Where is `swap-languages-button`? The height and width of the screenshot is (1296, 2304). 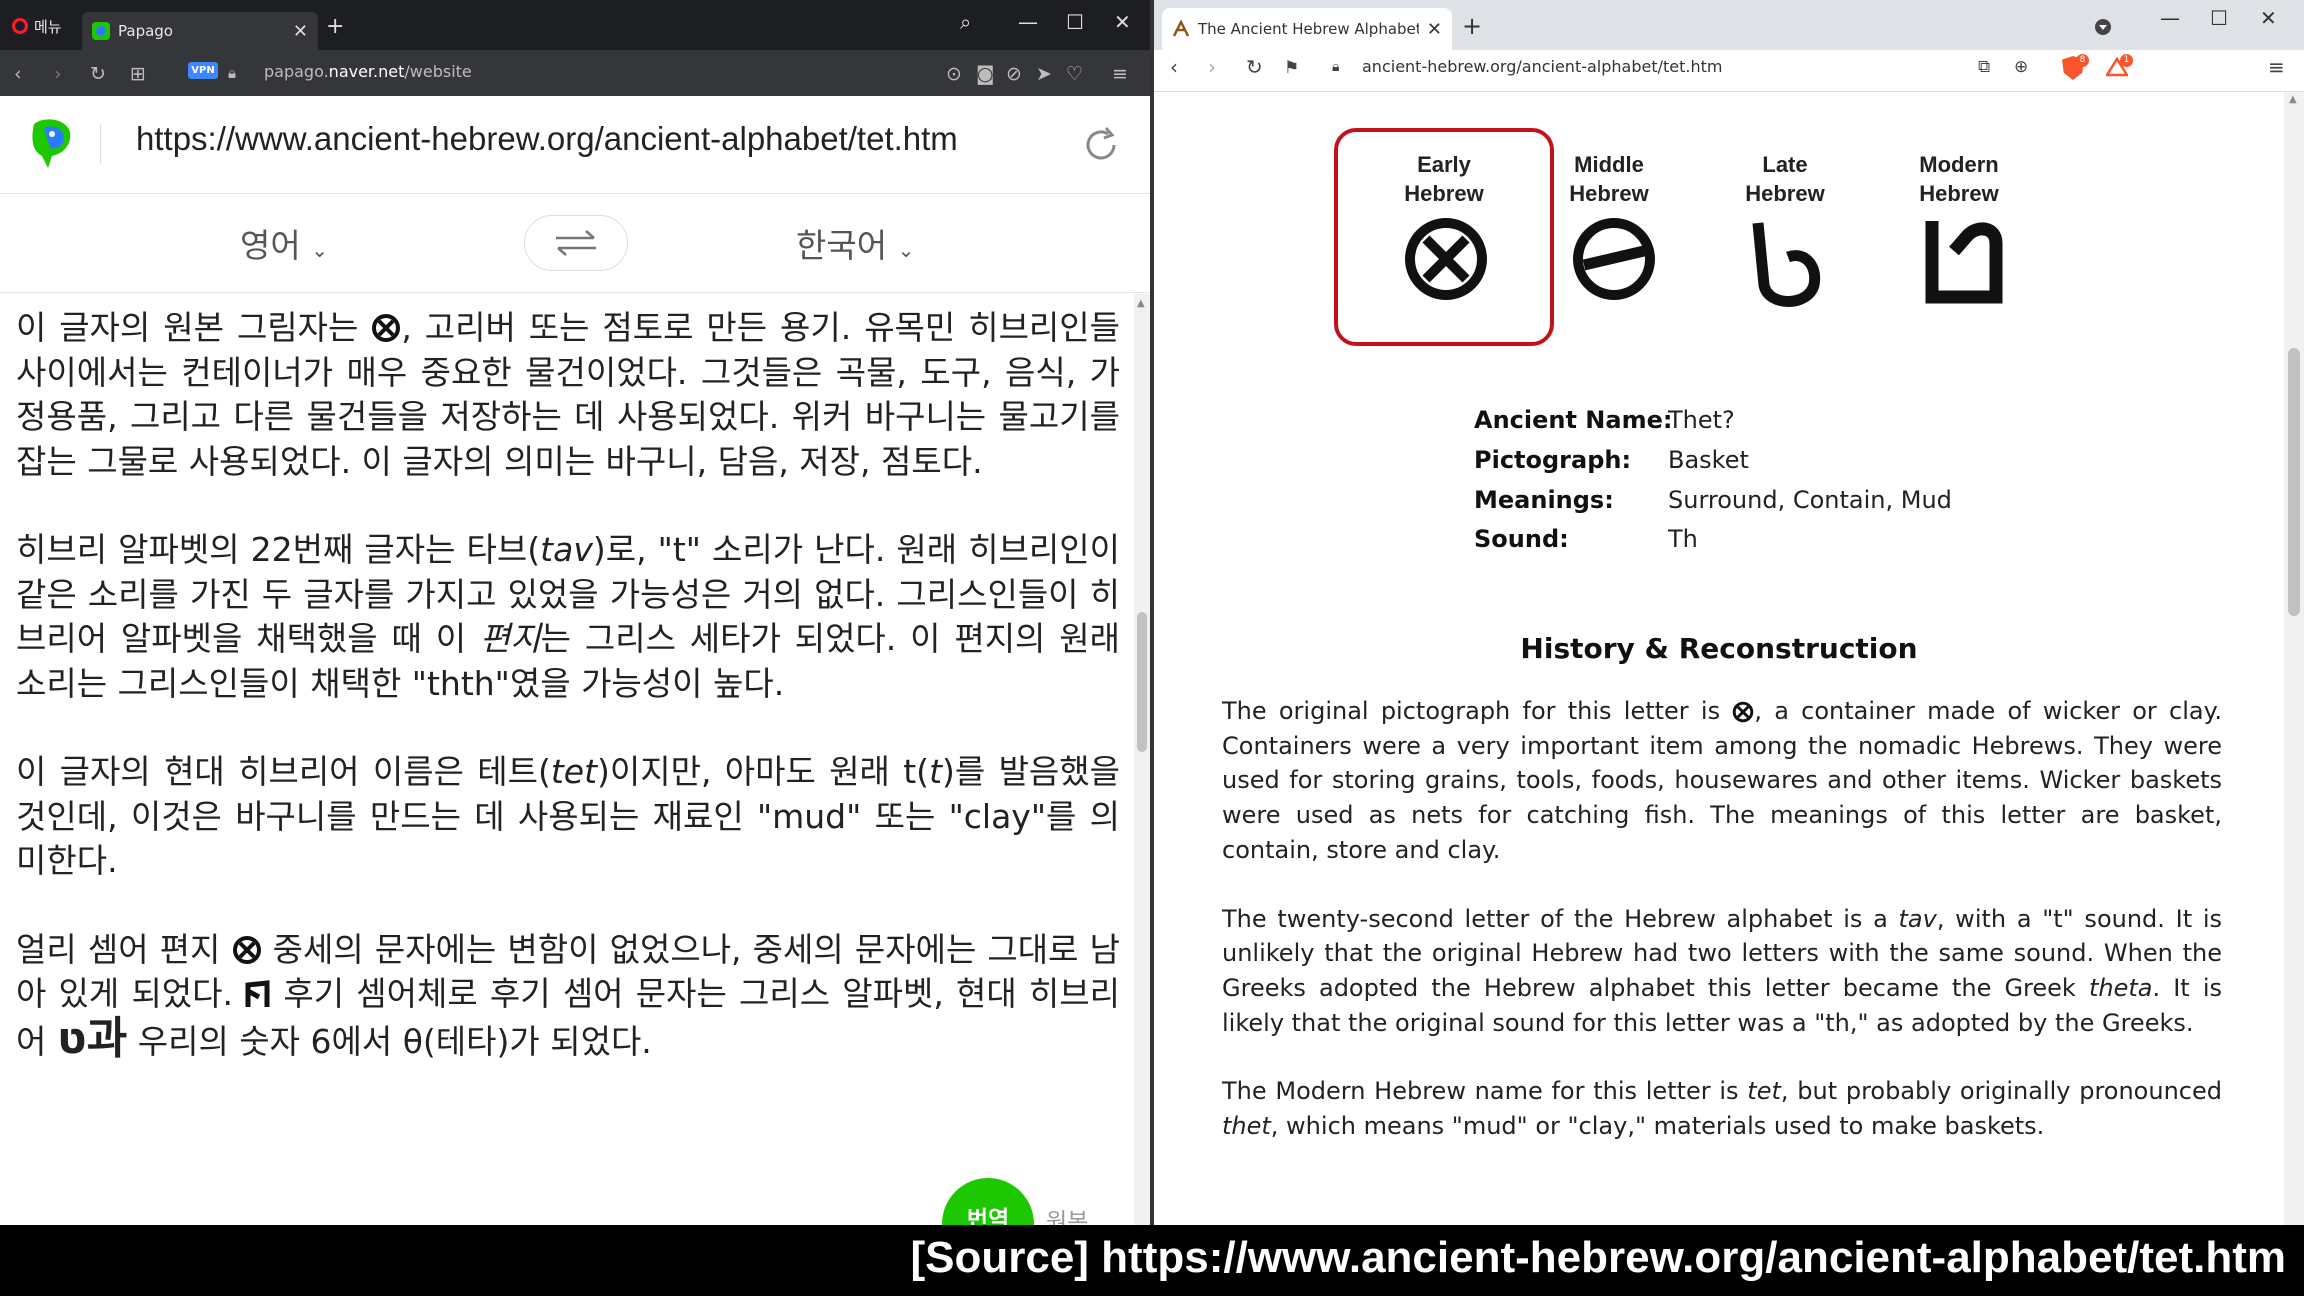
swap-languages-button is located at coordinates (576, 243).